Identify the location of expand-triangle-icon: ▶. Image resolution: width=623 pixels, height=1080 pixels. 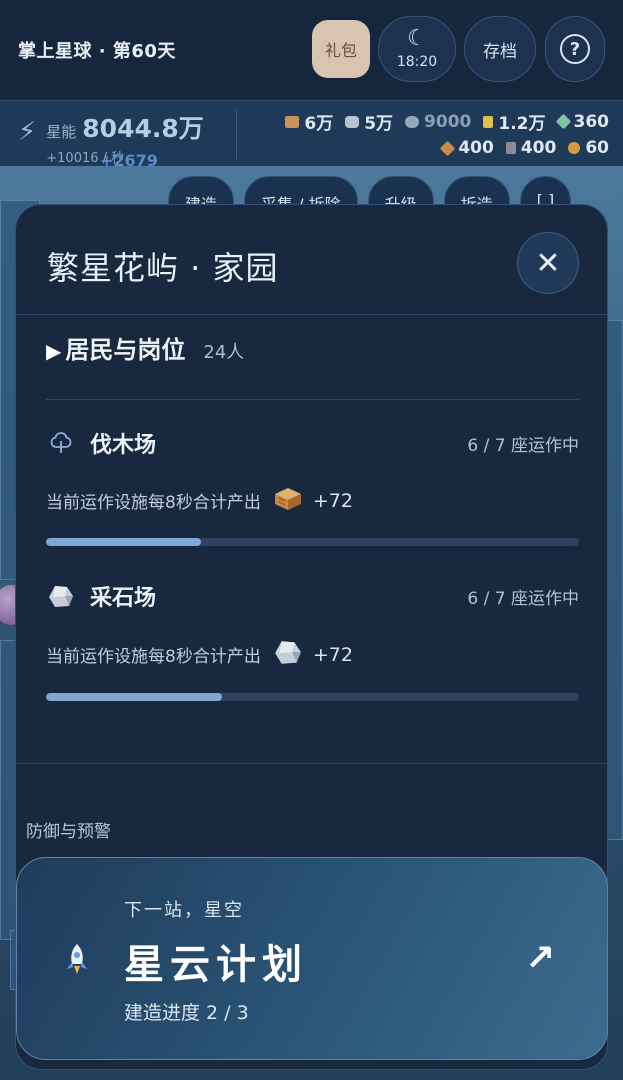
(54, 351).